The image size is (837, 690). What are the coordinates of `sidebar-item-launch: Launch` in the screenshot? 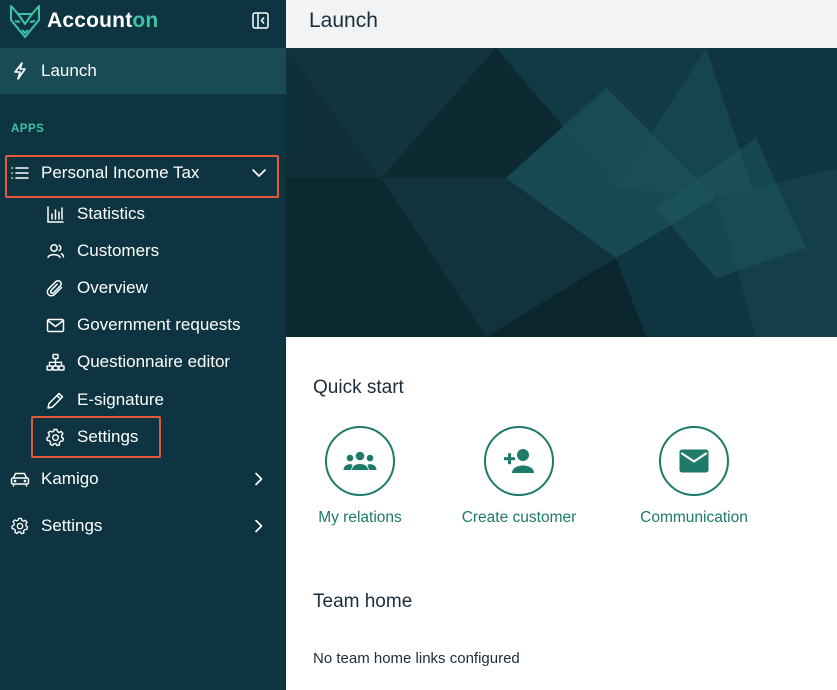 It's located at (143, 71).